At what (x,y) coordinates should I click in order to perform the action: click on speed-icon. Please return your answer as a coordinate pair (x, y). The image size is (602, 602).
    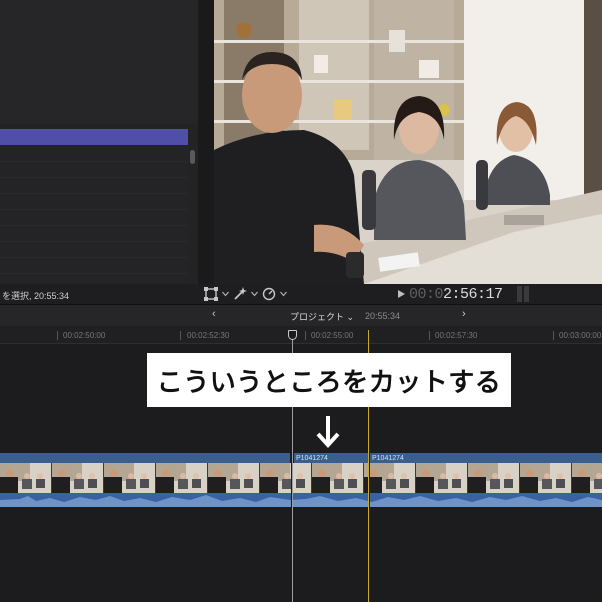
    Looking at the image, I should click on (269, 294).